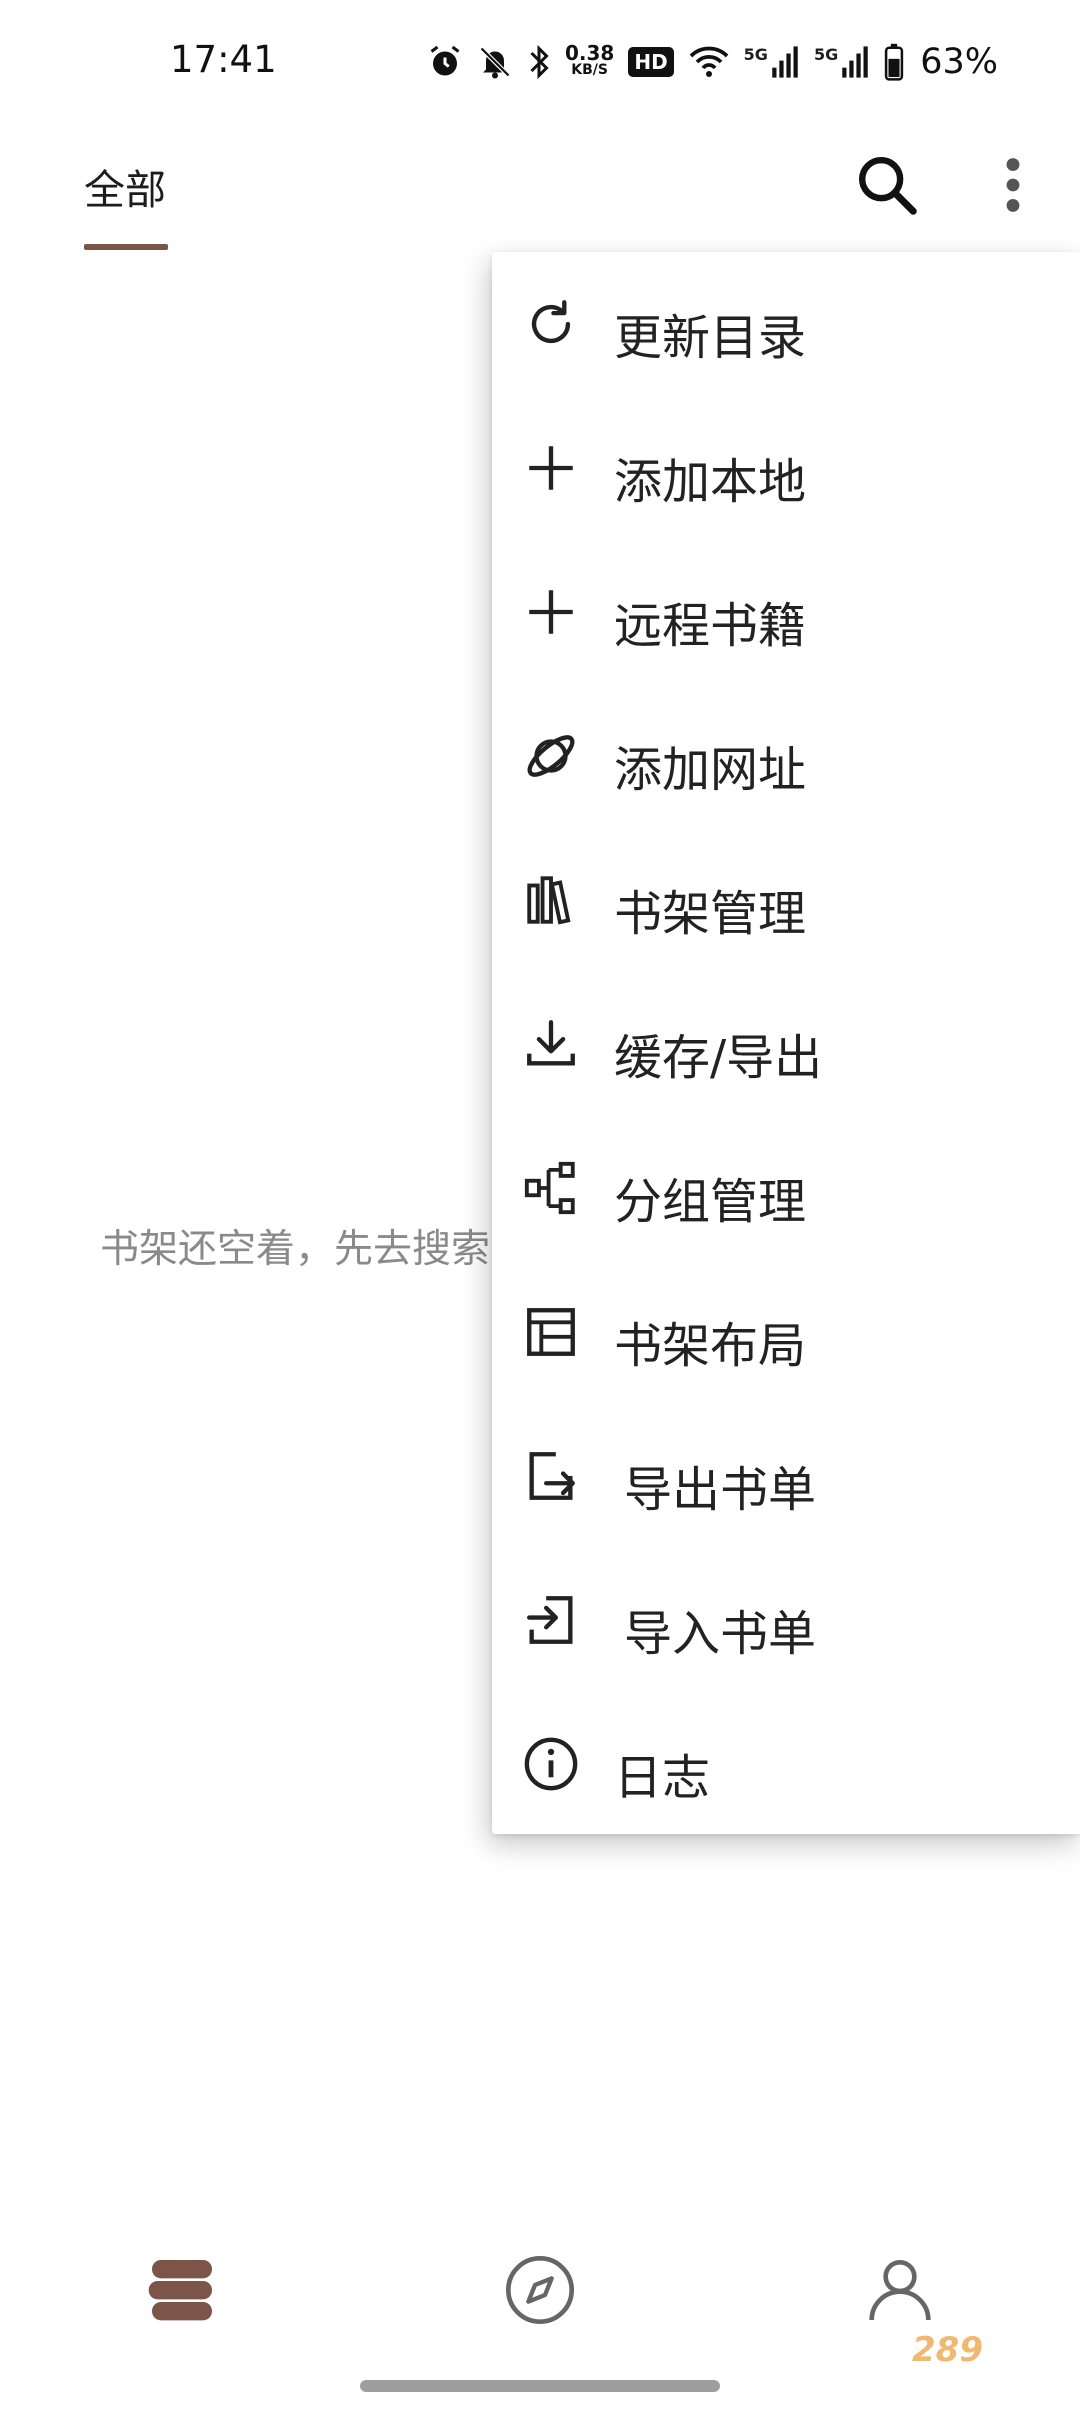 This screenshot has height=2412, width=1080. I want to click on menu-item-label: 书架管理, so click(710, 914).